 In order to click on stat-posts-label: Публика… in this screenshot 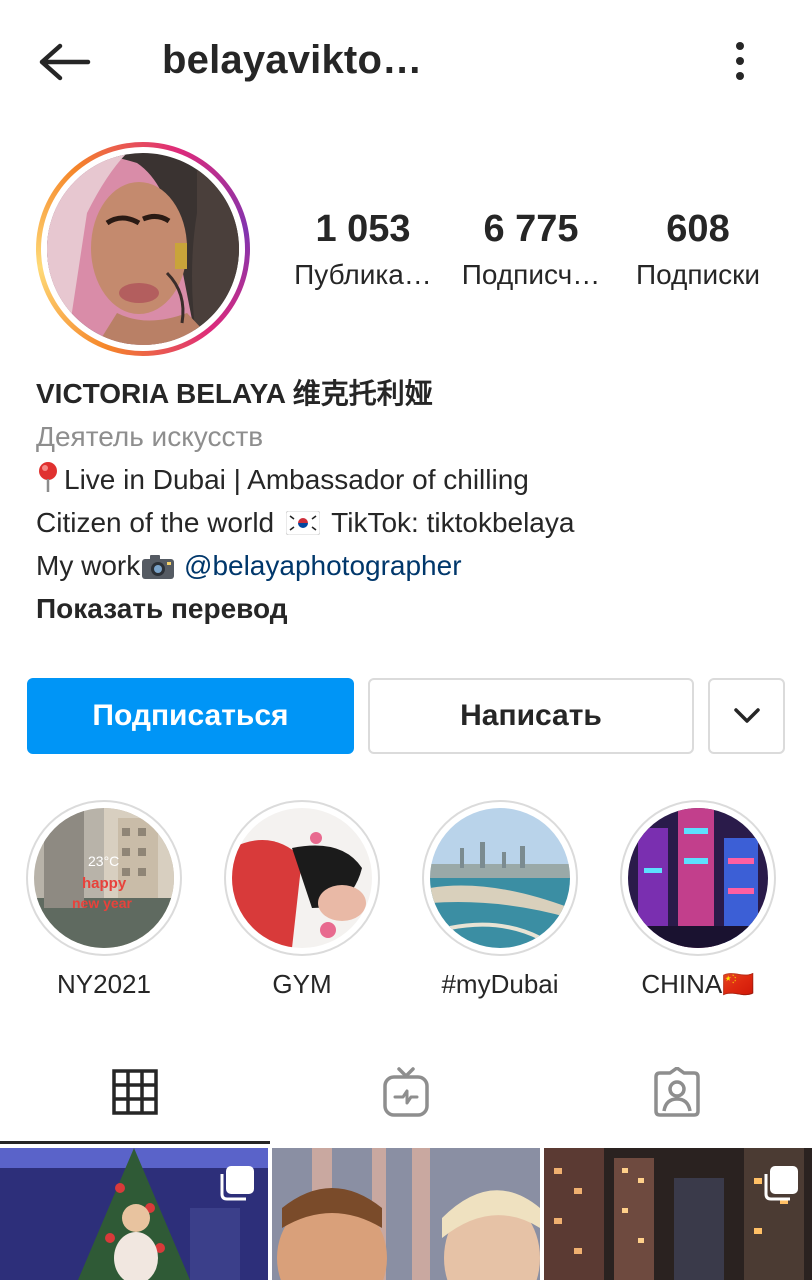, I will do `click(363, 274)`.